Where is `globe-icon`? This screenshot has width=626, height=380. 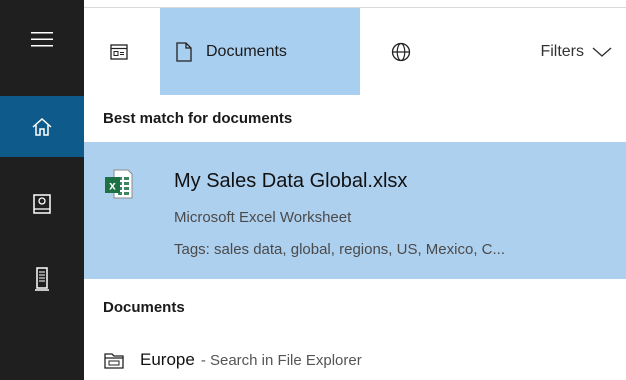
globe-icon is located at coordinates (401, 51).